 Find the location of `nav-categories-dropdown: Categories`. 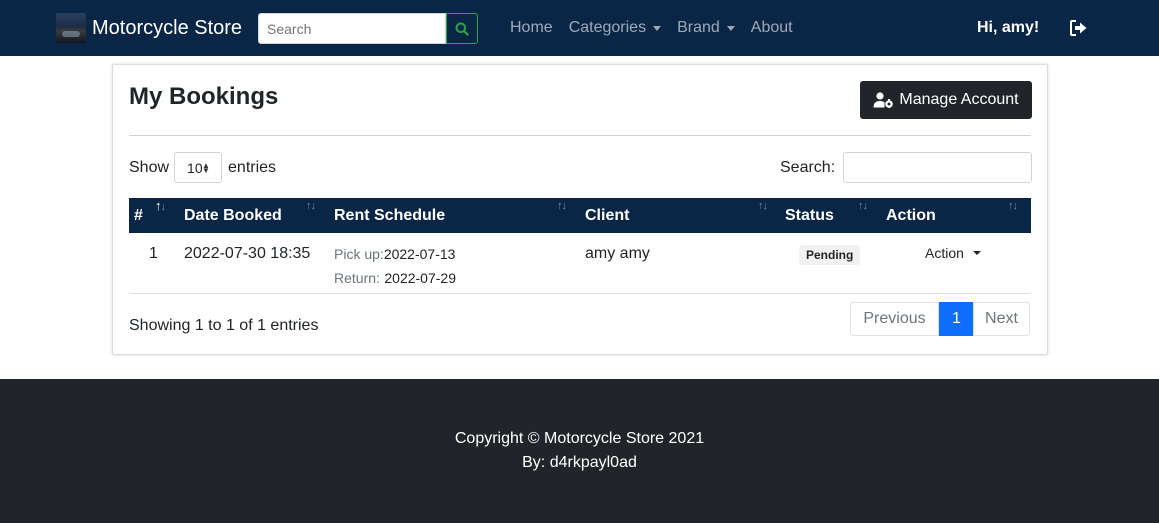

nav-categories-dropdown: Categories is located at coordinates (615, 28).